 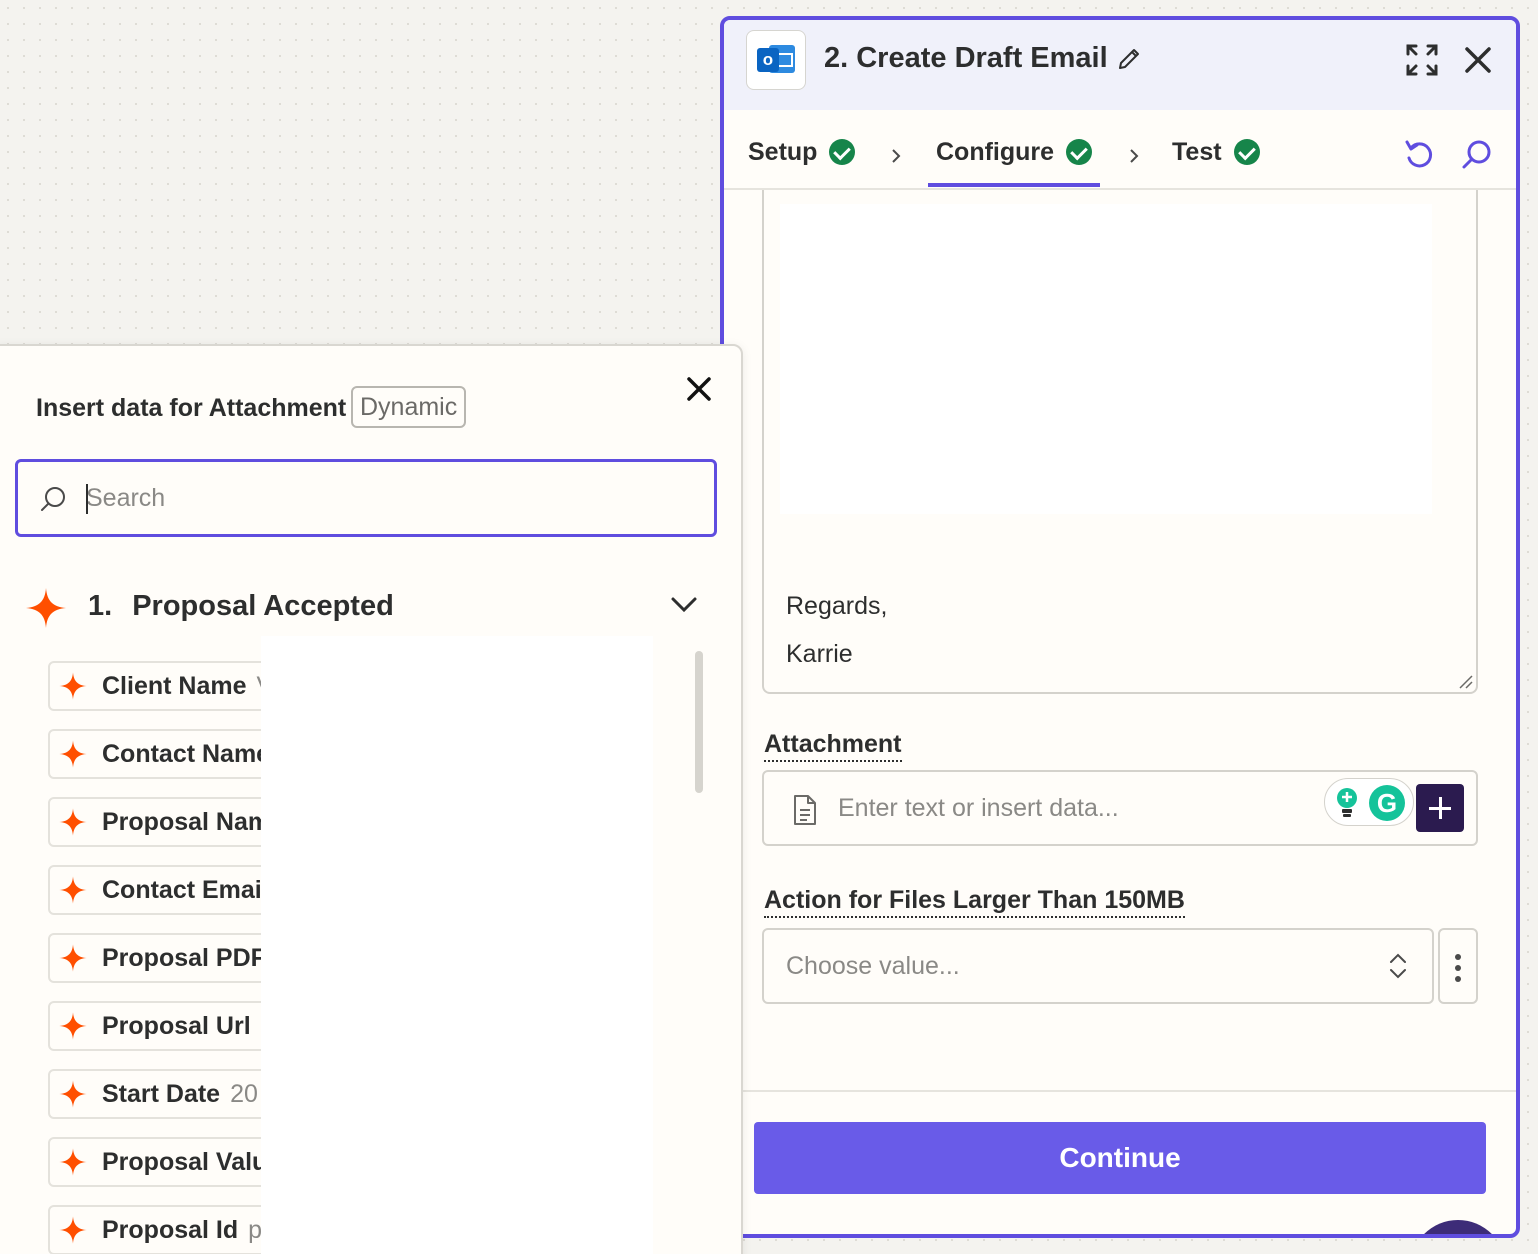 I want to click on resize-handle-icon, so click(x=1465, y=681).